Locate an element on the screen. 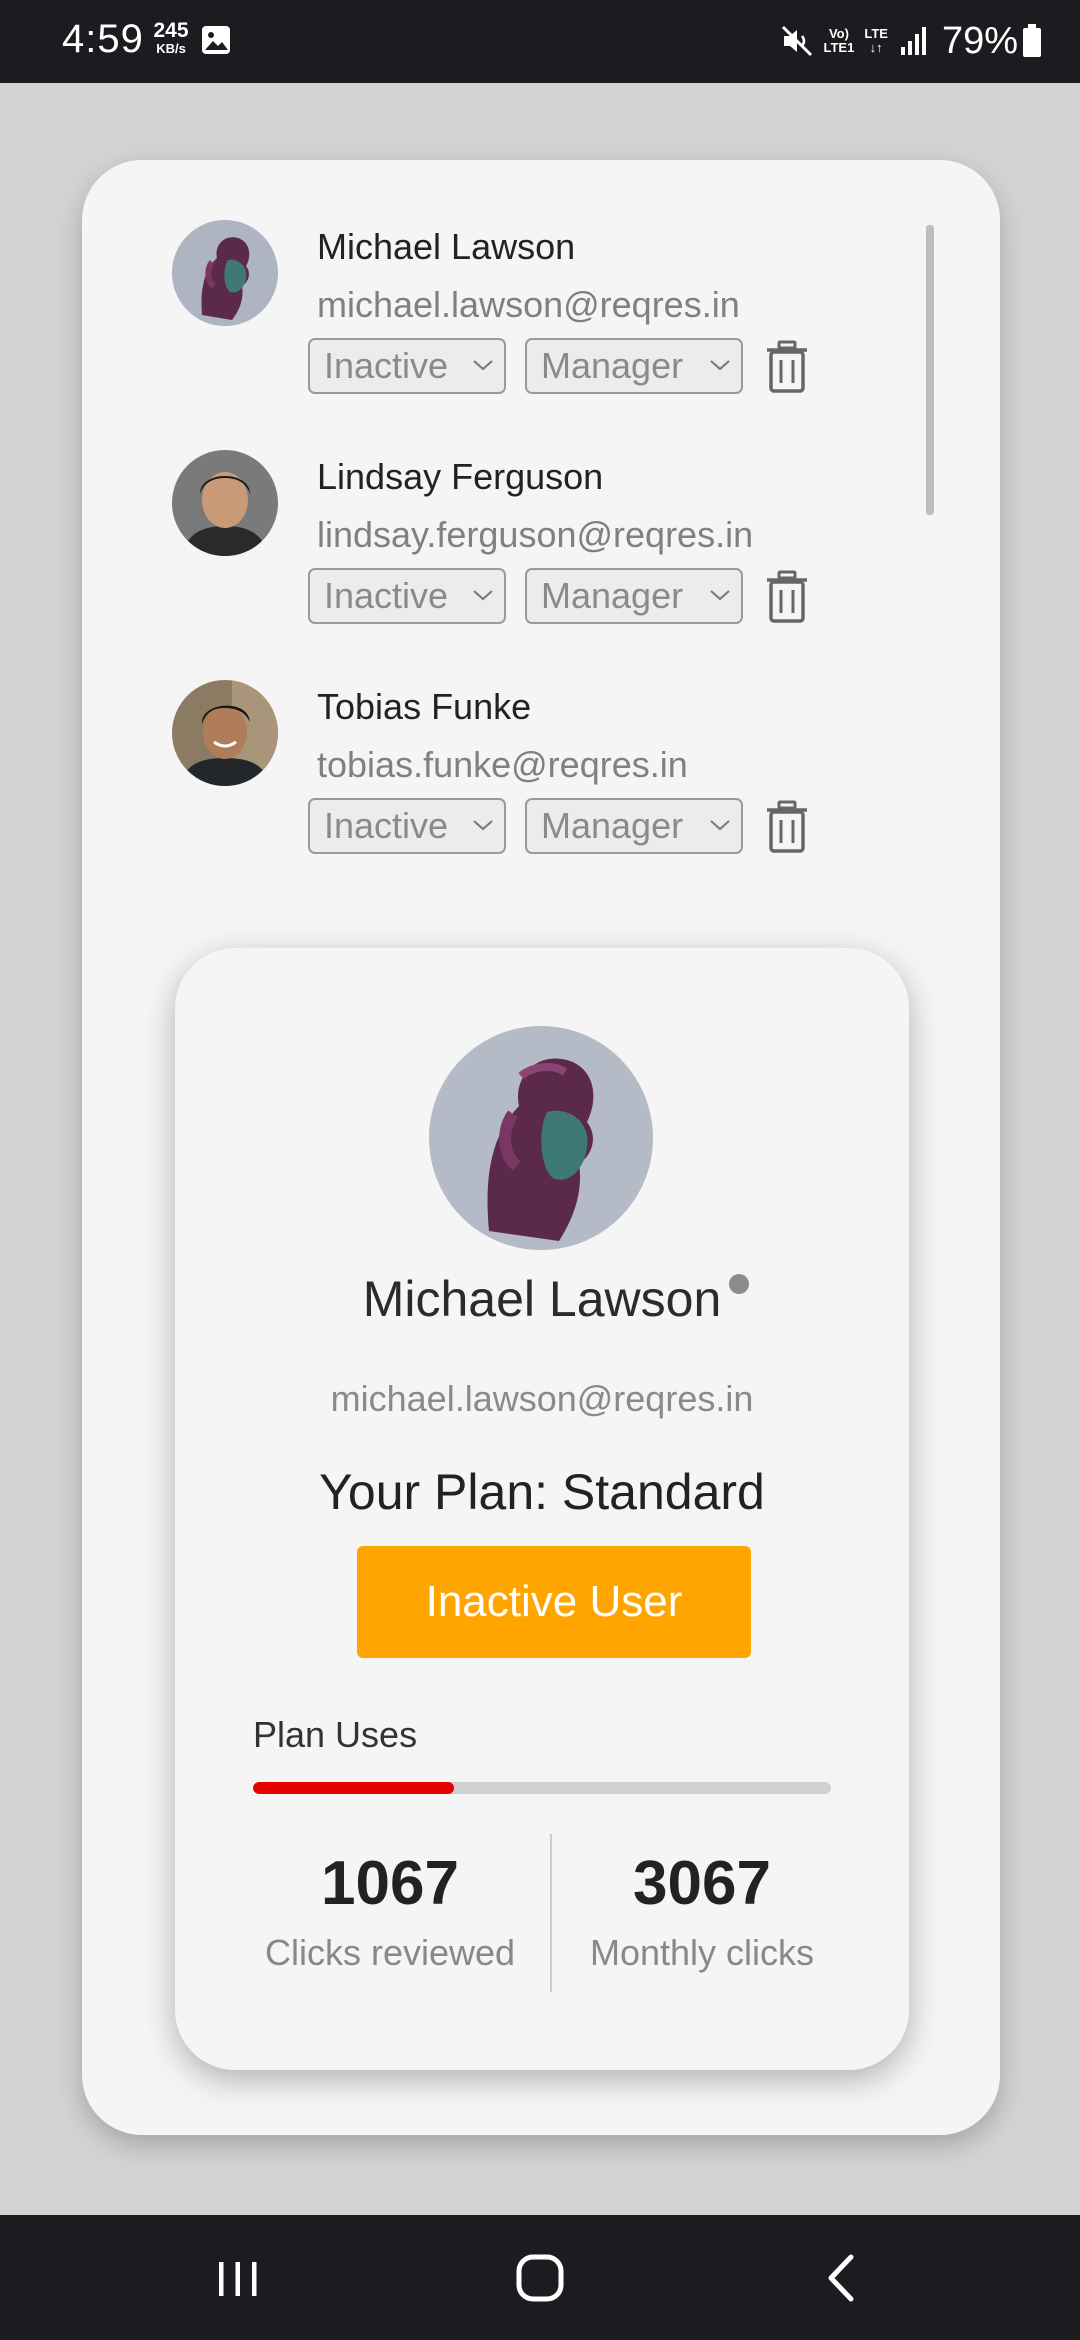 This screenshot has height=2340, width=1080. plan-uses-progress is located at coordinates (542, 1788).